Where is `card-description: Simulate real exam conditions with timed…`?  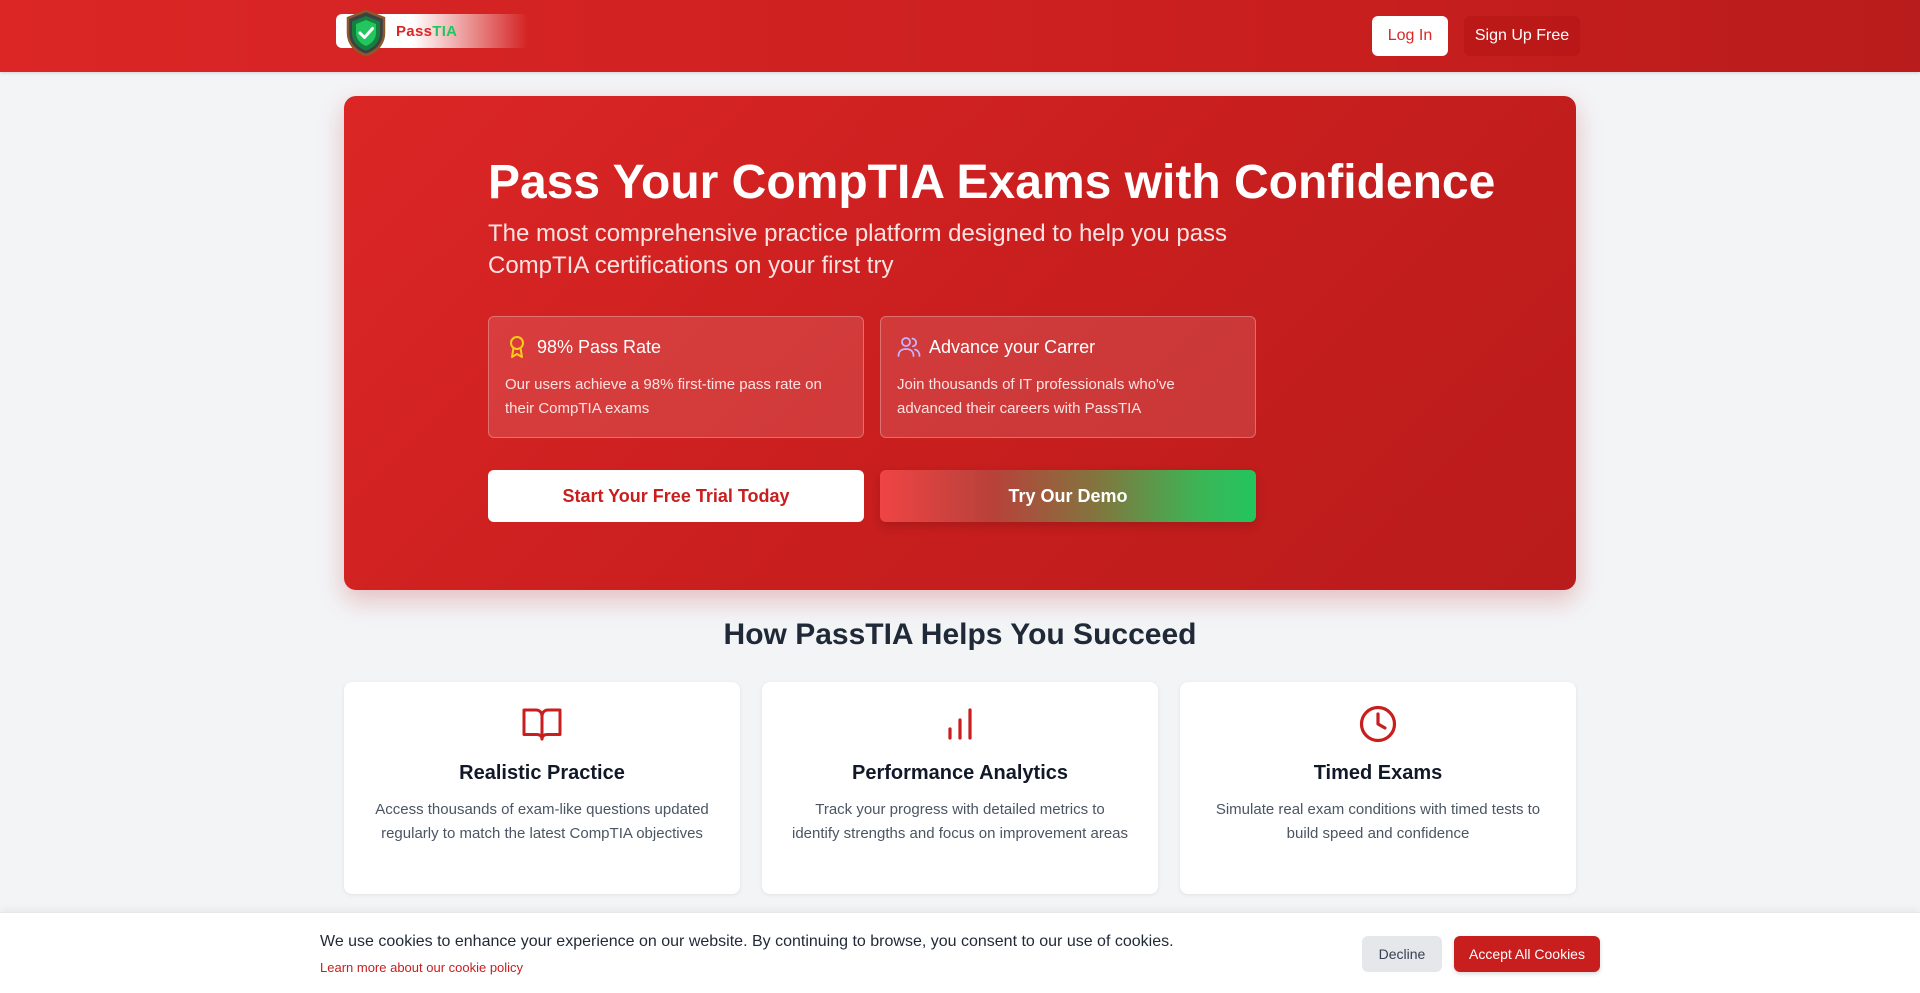
card-description: Simulate real exam conditions with timed… is located at coordinates (1378, 821).